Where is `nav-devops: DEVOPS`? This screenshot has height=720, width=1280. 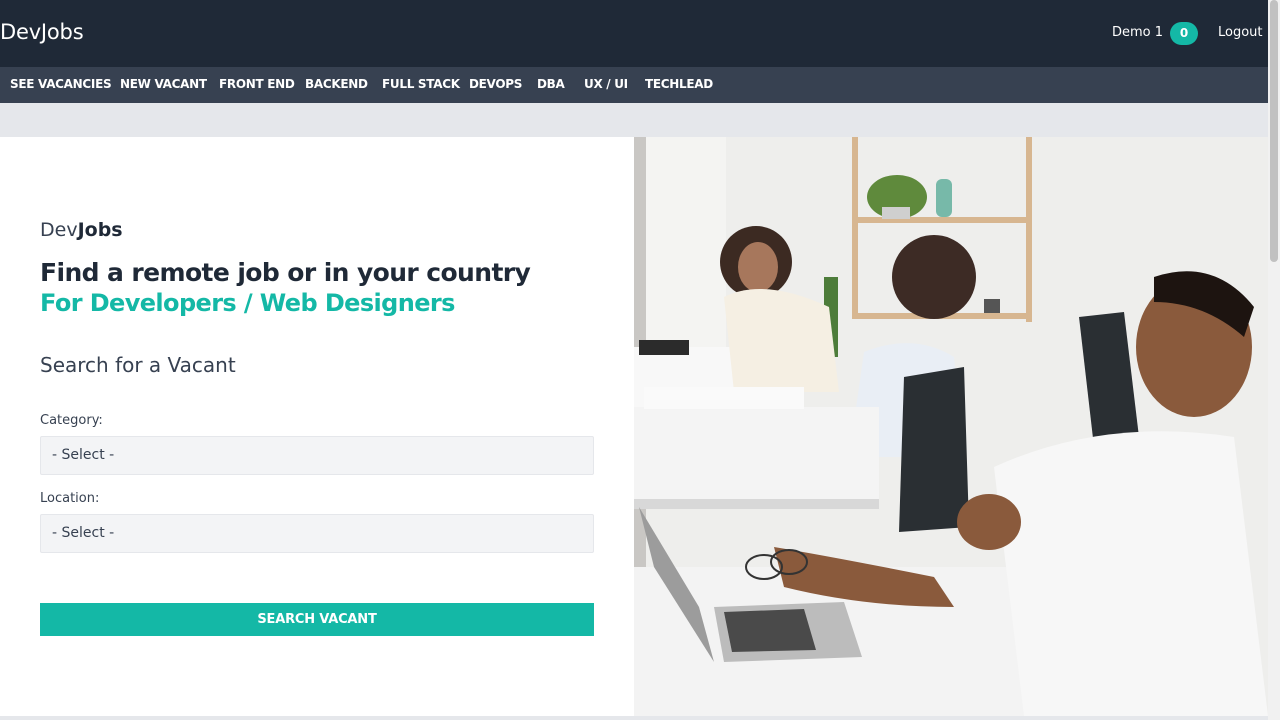 nav-devops: DEVOPS is located at coordinates (495, 84).